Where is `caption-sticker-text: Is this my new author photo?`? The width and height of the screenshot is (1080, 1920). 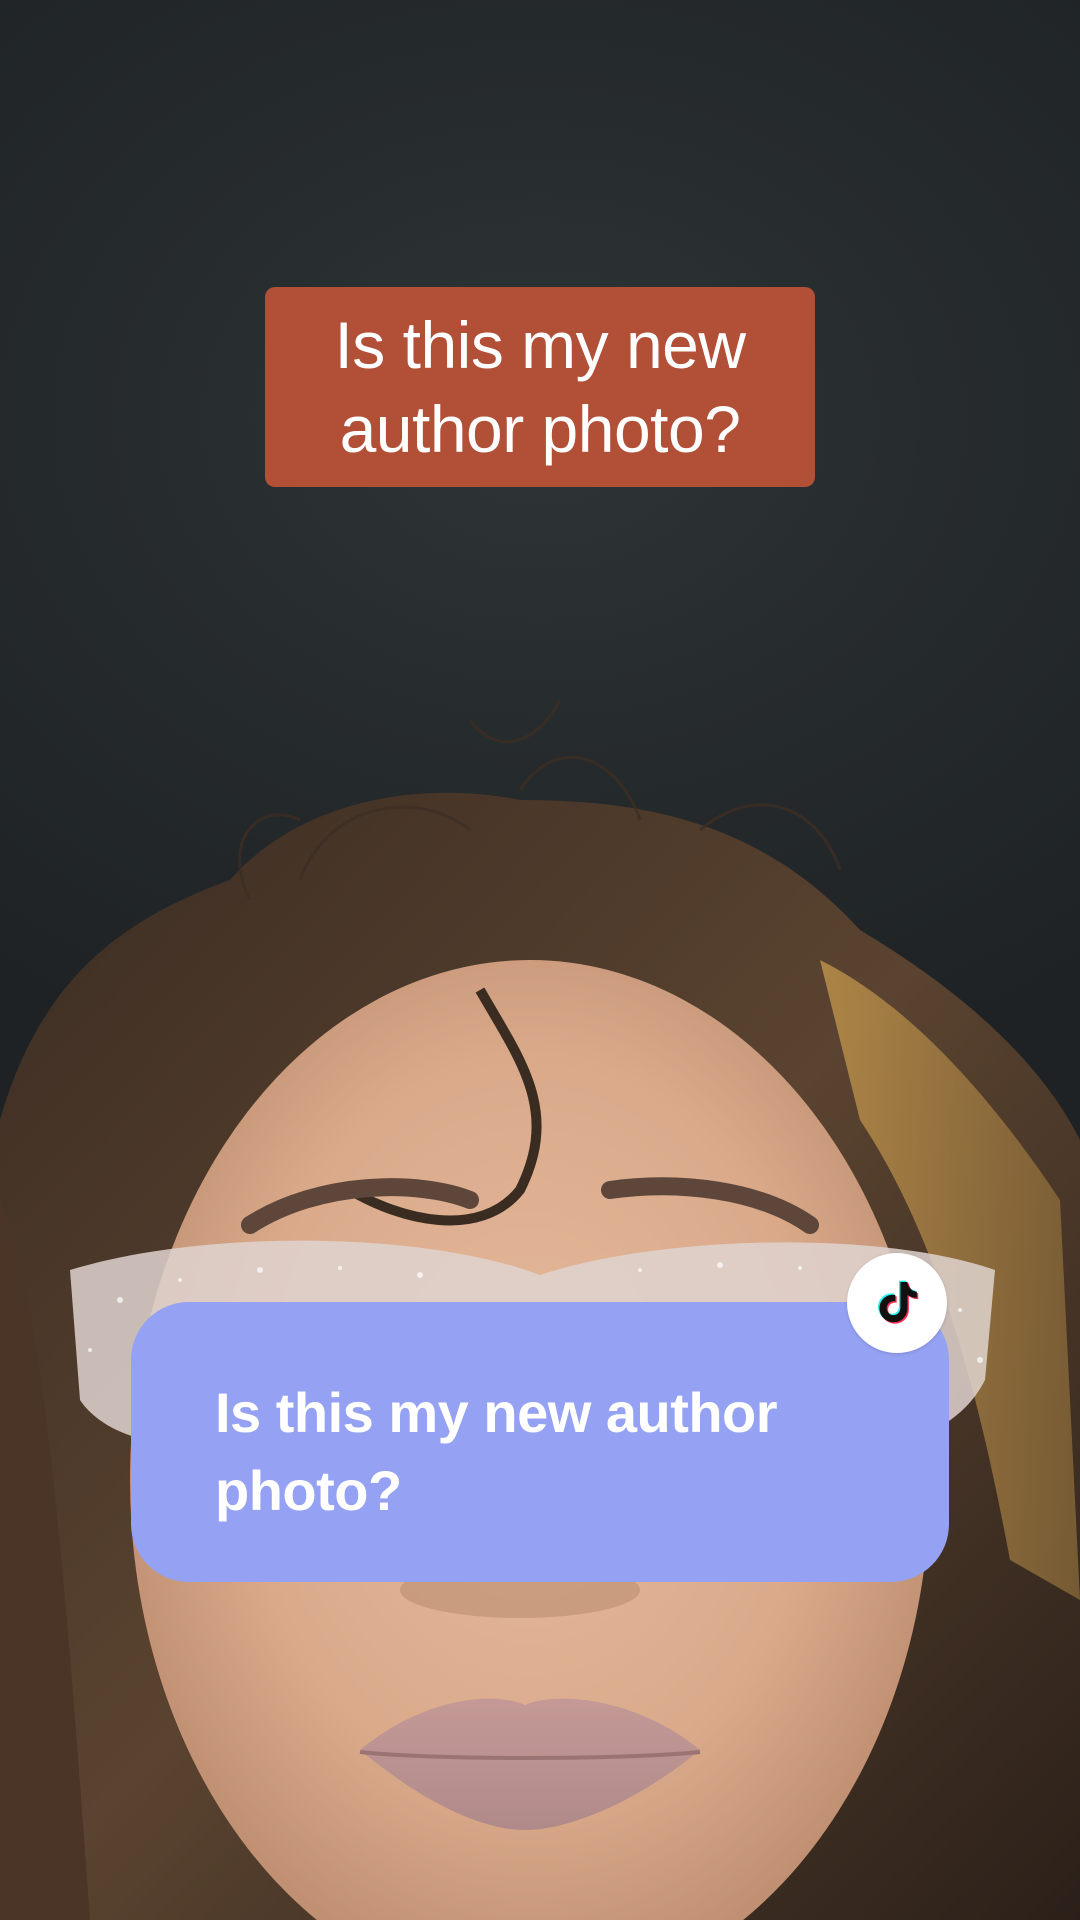 caption-sticker-text: Is this my new author photo? is located at coordinates (540, 387).